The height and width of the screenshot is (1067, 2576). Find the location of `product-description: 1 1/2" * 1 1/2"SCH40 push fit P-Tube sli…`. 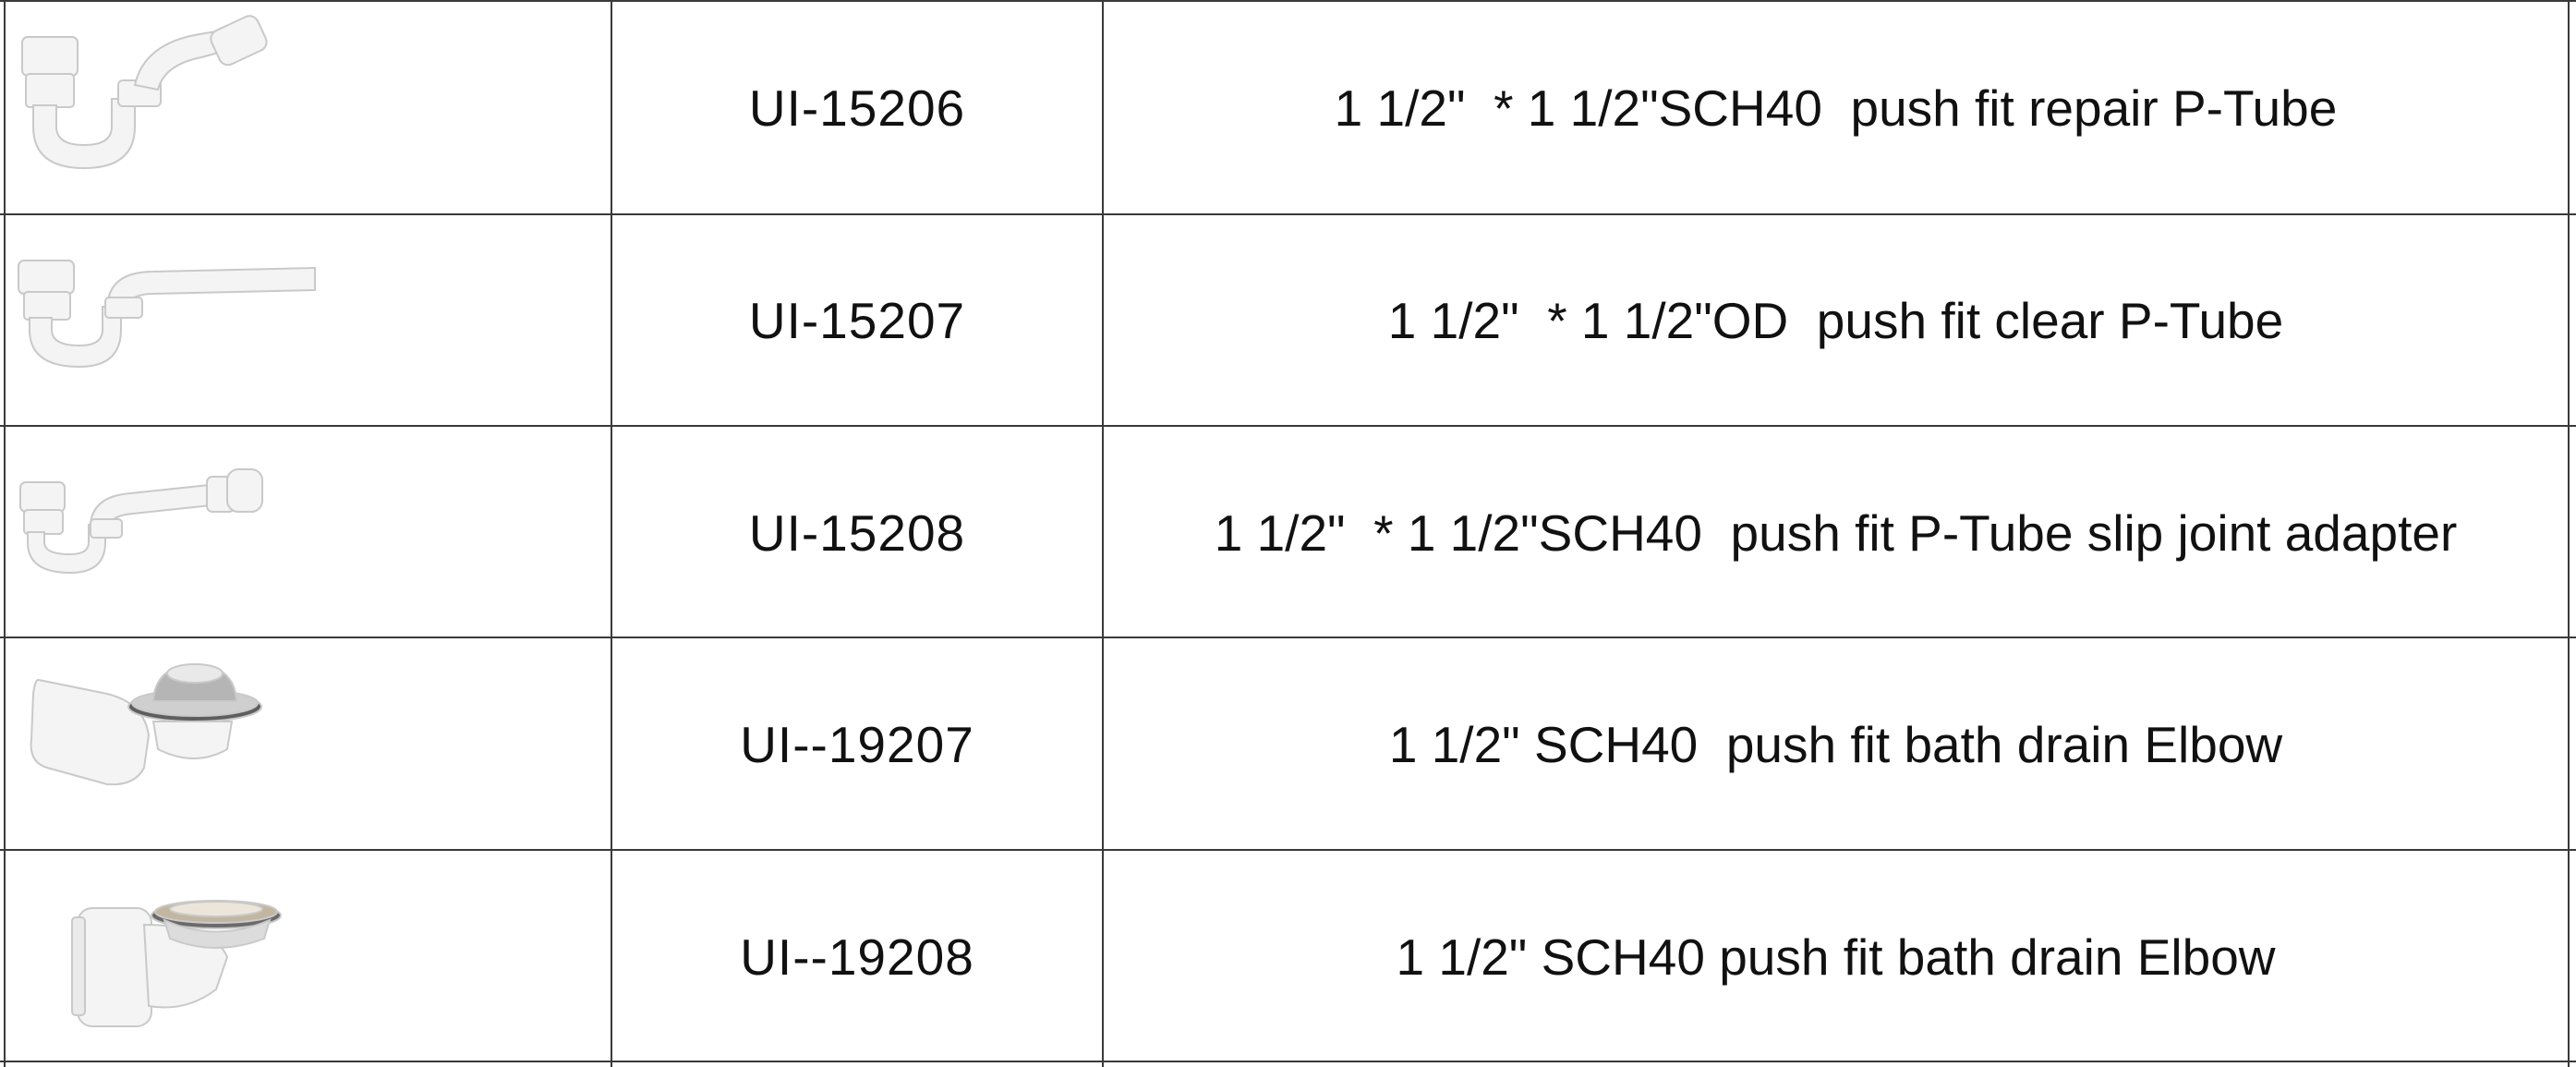

product-description: 1 1/2" * 1 1/2"SCH40 push fit P-Tube sli… is located at coordinates (1836, 532).